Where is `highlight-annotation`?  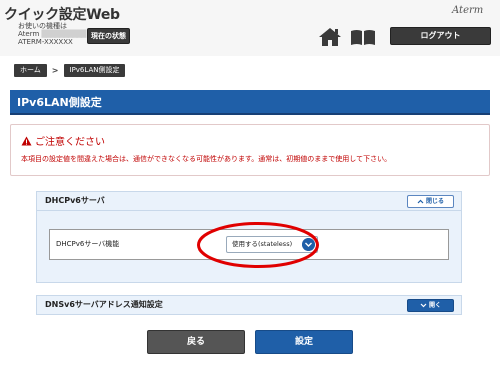 highlight-annotation is located at coordinates (258, 245).